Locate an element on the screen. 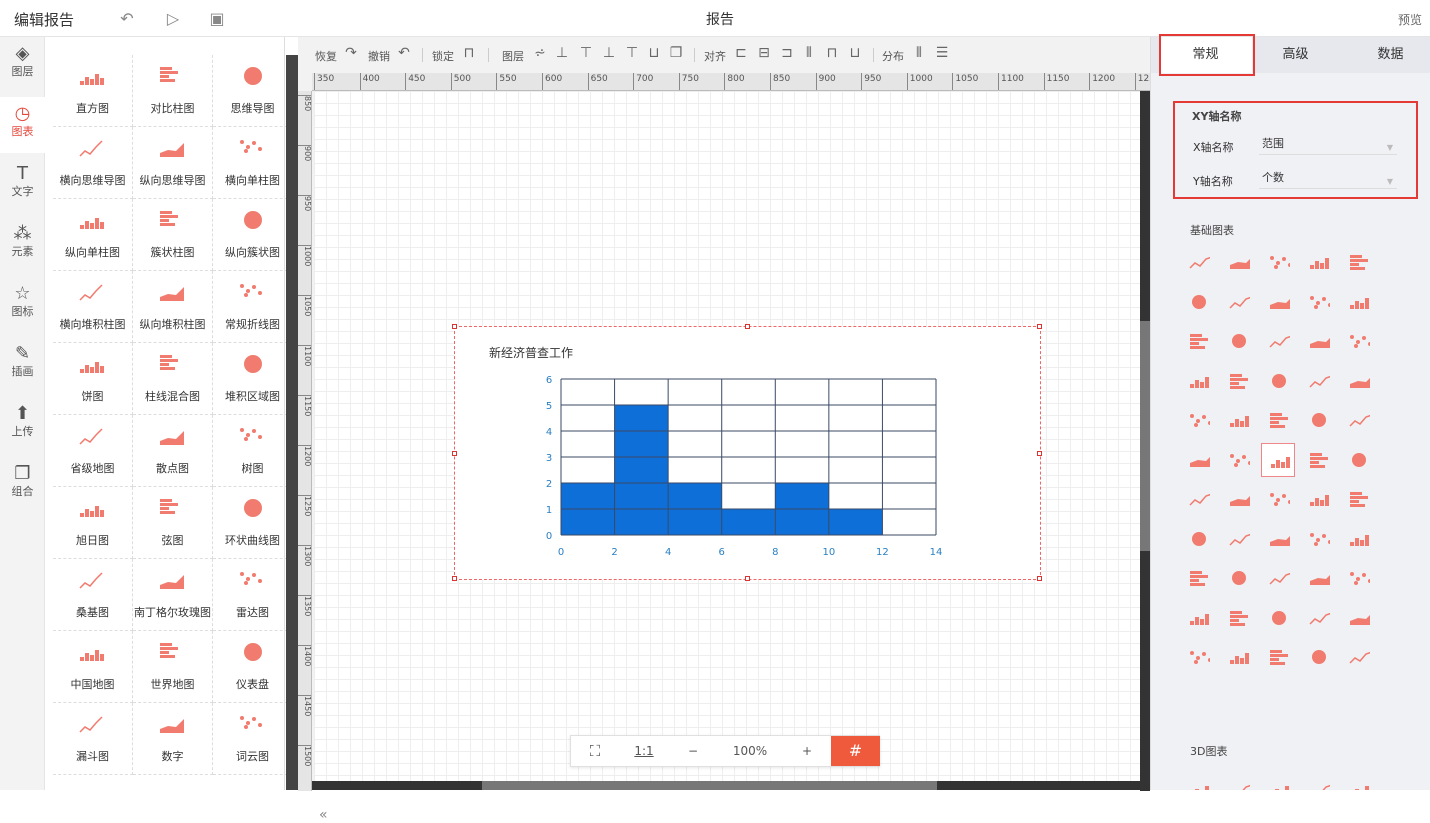 Image resolution: width=1430 pixels, height=823 pixels. x-axis-name-select: 范围 ▼ is located at coordinates (1328, 145).